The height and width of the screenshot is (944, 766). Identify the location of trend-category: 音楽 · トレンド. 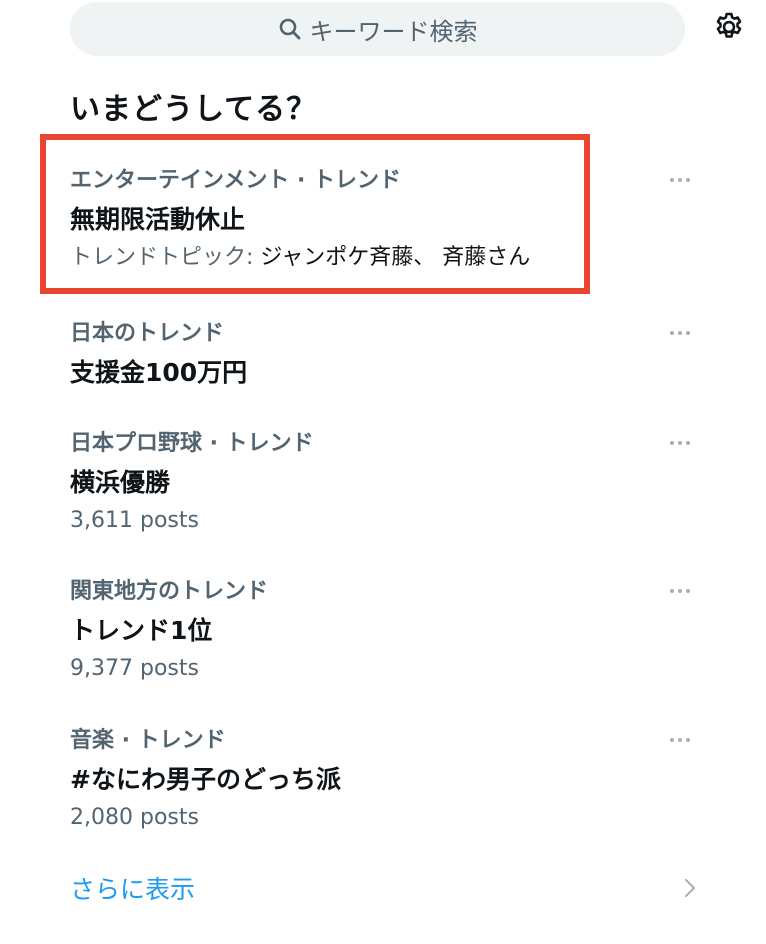
(148, 740).